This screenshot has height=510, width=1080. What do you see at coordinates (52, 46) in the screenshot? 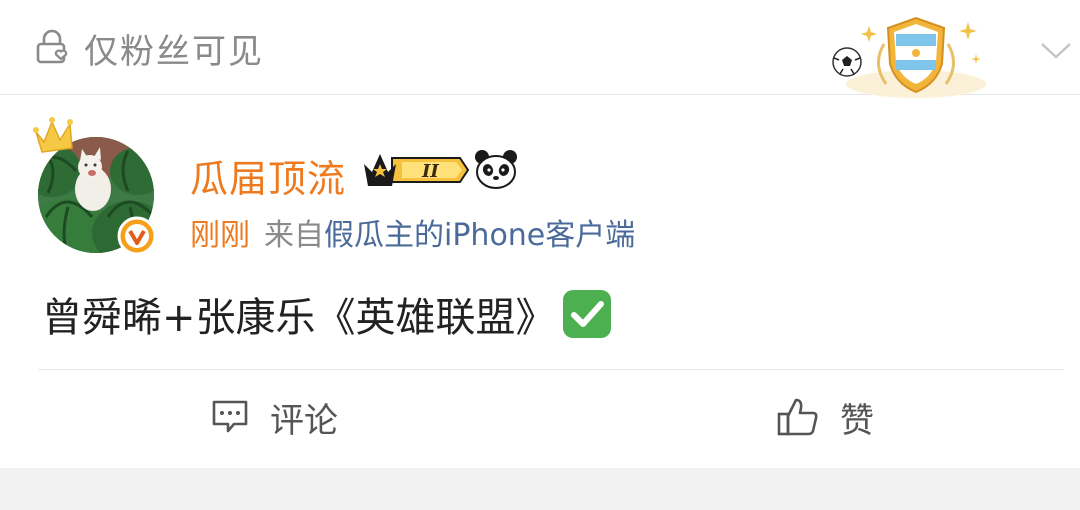
I see `lock-heart-icon` at bounding box center [52, 46].